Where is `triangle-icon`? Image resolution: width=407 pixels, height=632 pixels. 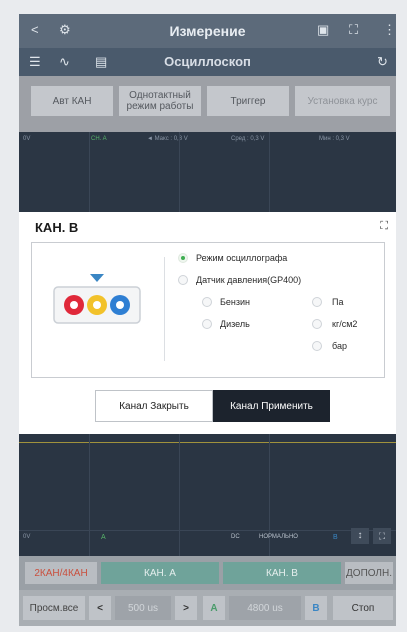
triangle-icon is located at coordinates (97, 278).